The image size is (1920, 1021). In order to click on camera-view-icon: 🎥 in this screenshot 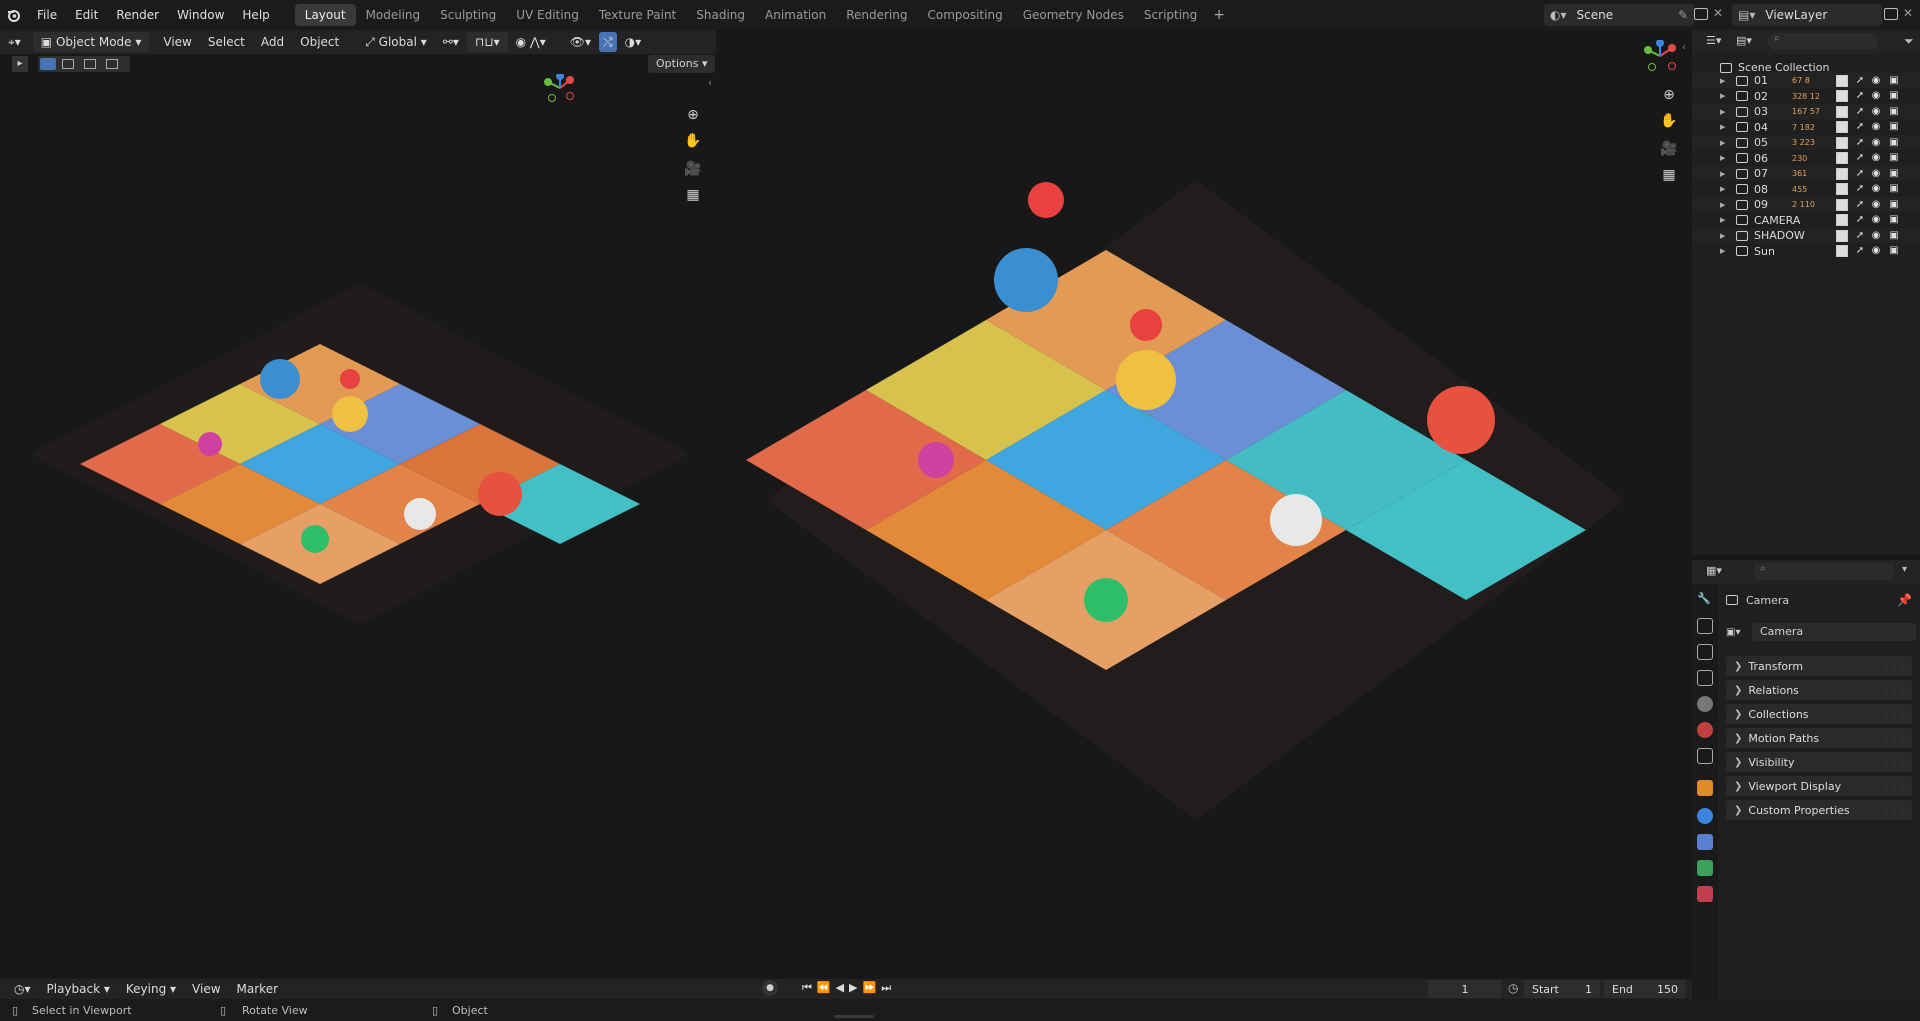, I will do `click(693, 169)`.